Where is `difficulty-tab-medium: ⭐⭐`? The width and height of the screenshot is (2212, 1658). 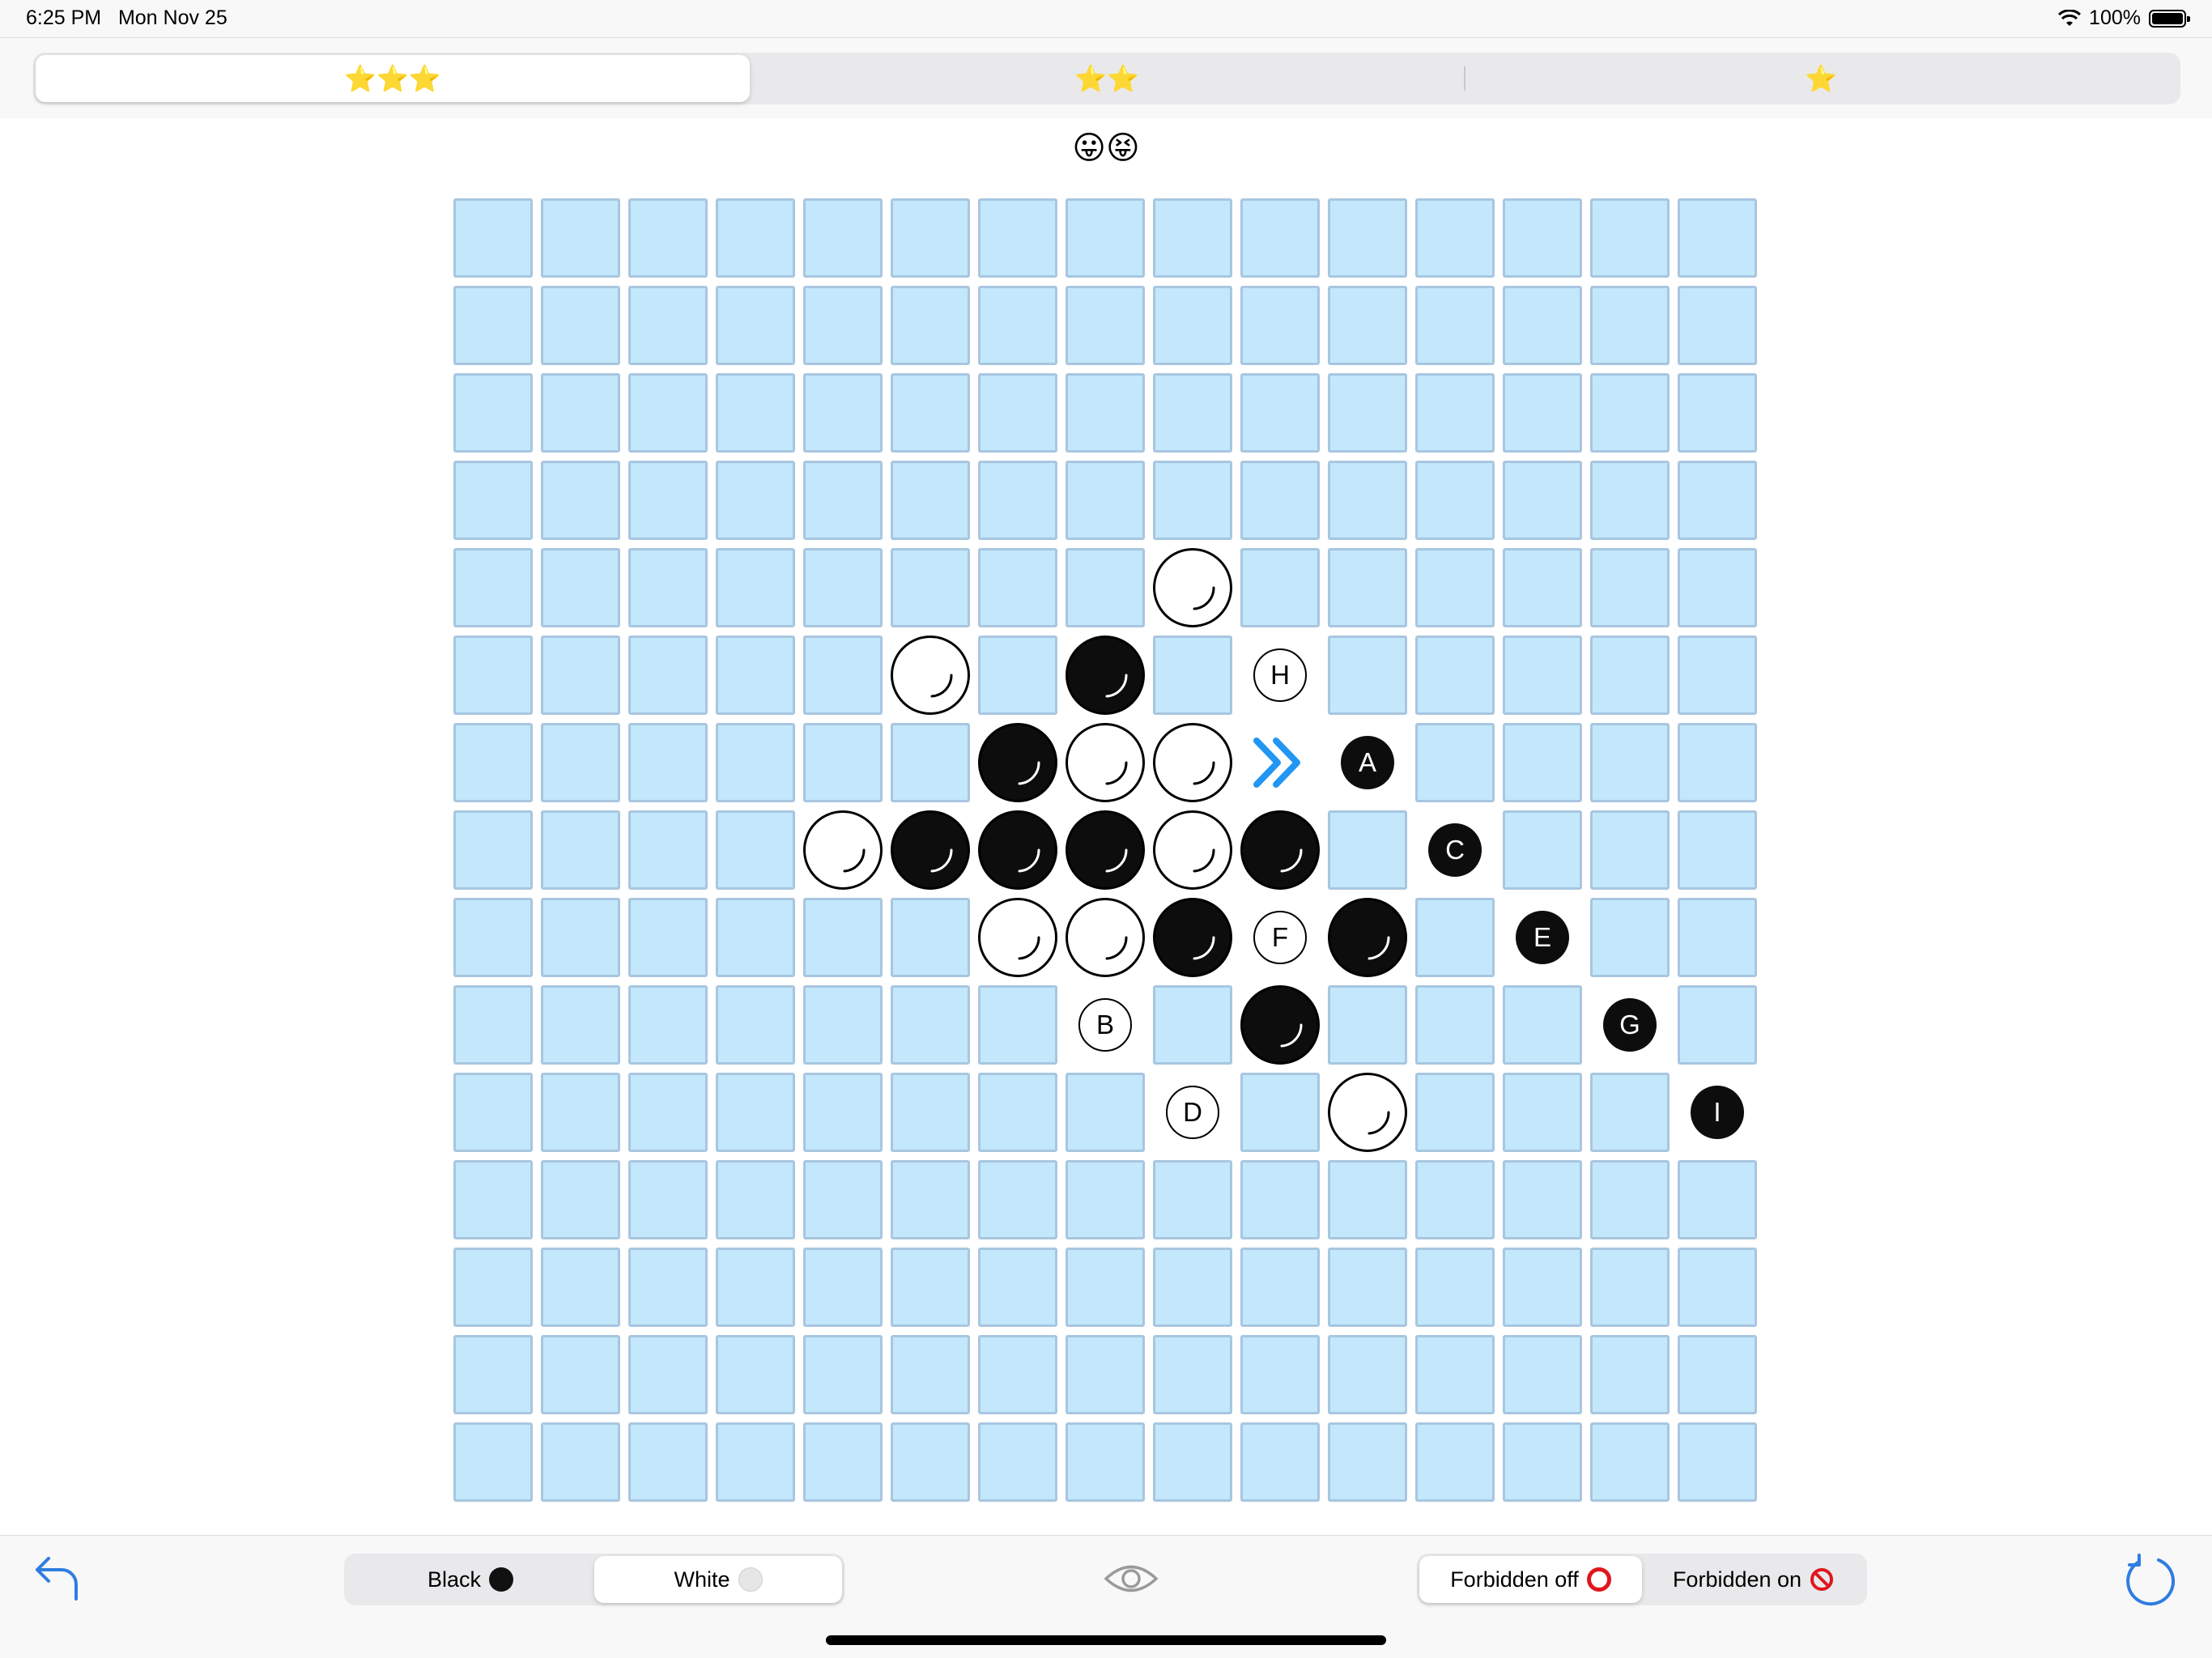
difficulty-tab-medium: ⭐⭐ is located at coordinates (1107, 78).